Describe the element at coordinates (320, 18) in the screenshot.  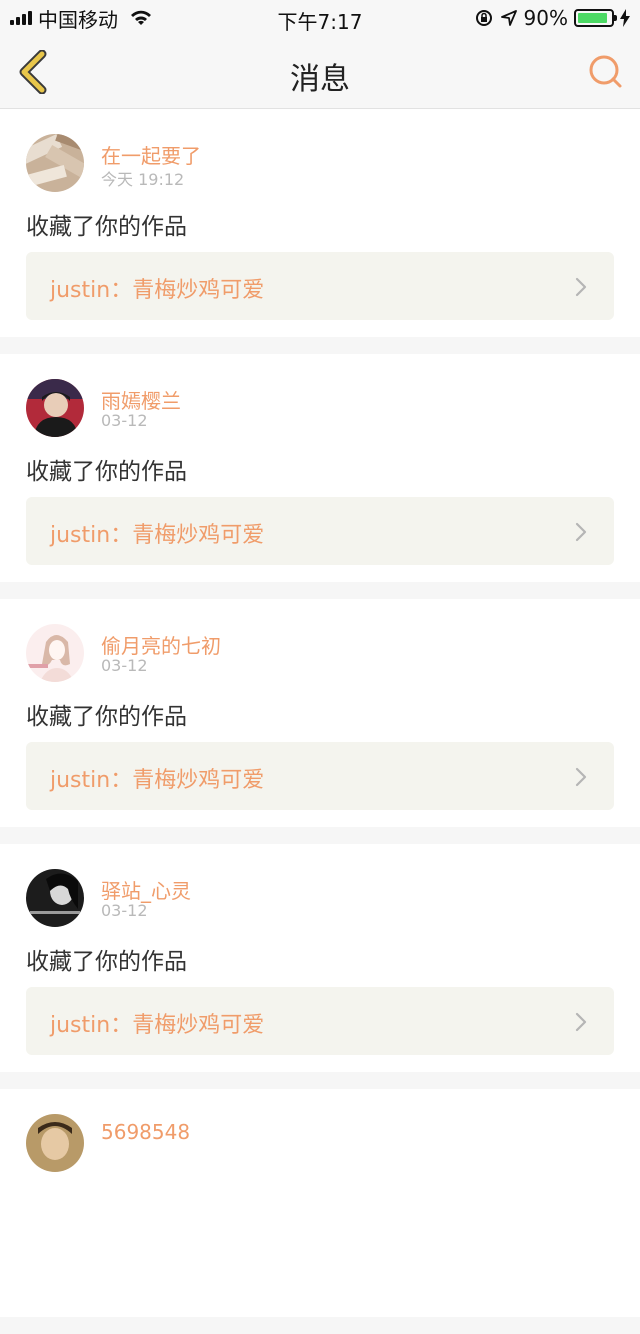
I see `status-bar: 中国移动 下午7:17 90%` at that location.